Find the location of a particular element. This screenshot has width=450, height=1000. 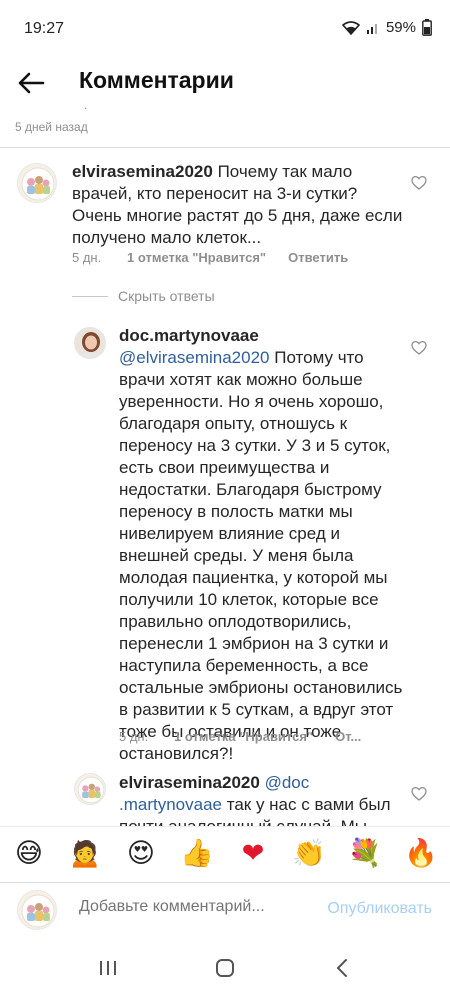

wifi-icon is located at coordinates (350, 27).